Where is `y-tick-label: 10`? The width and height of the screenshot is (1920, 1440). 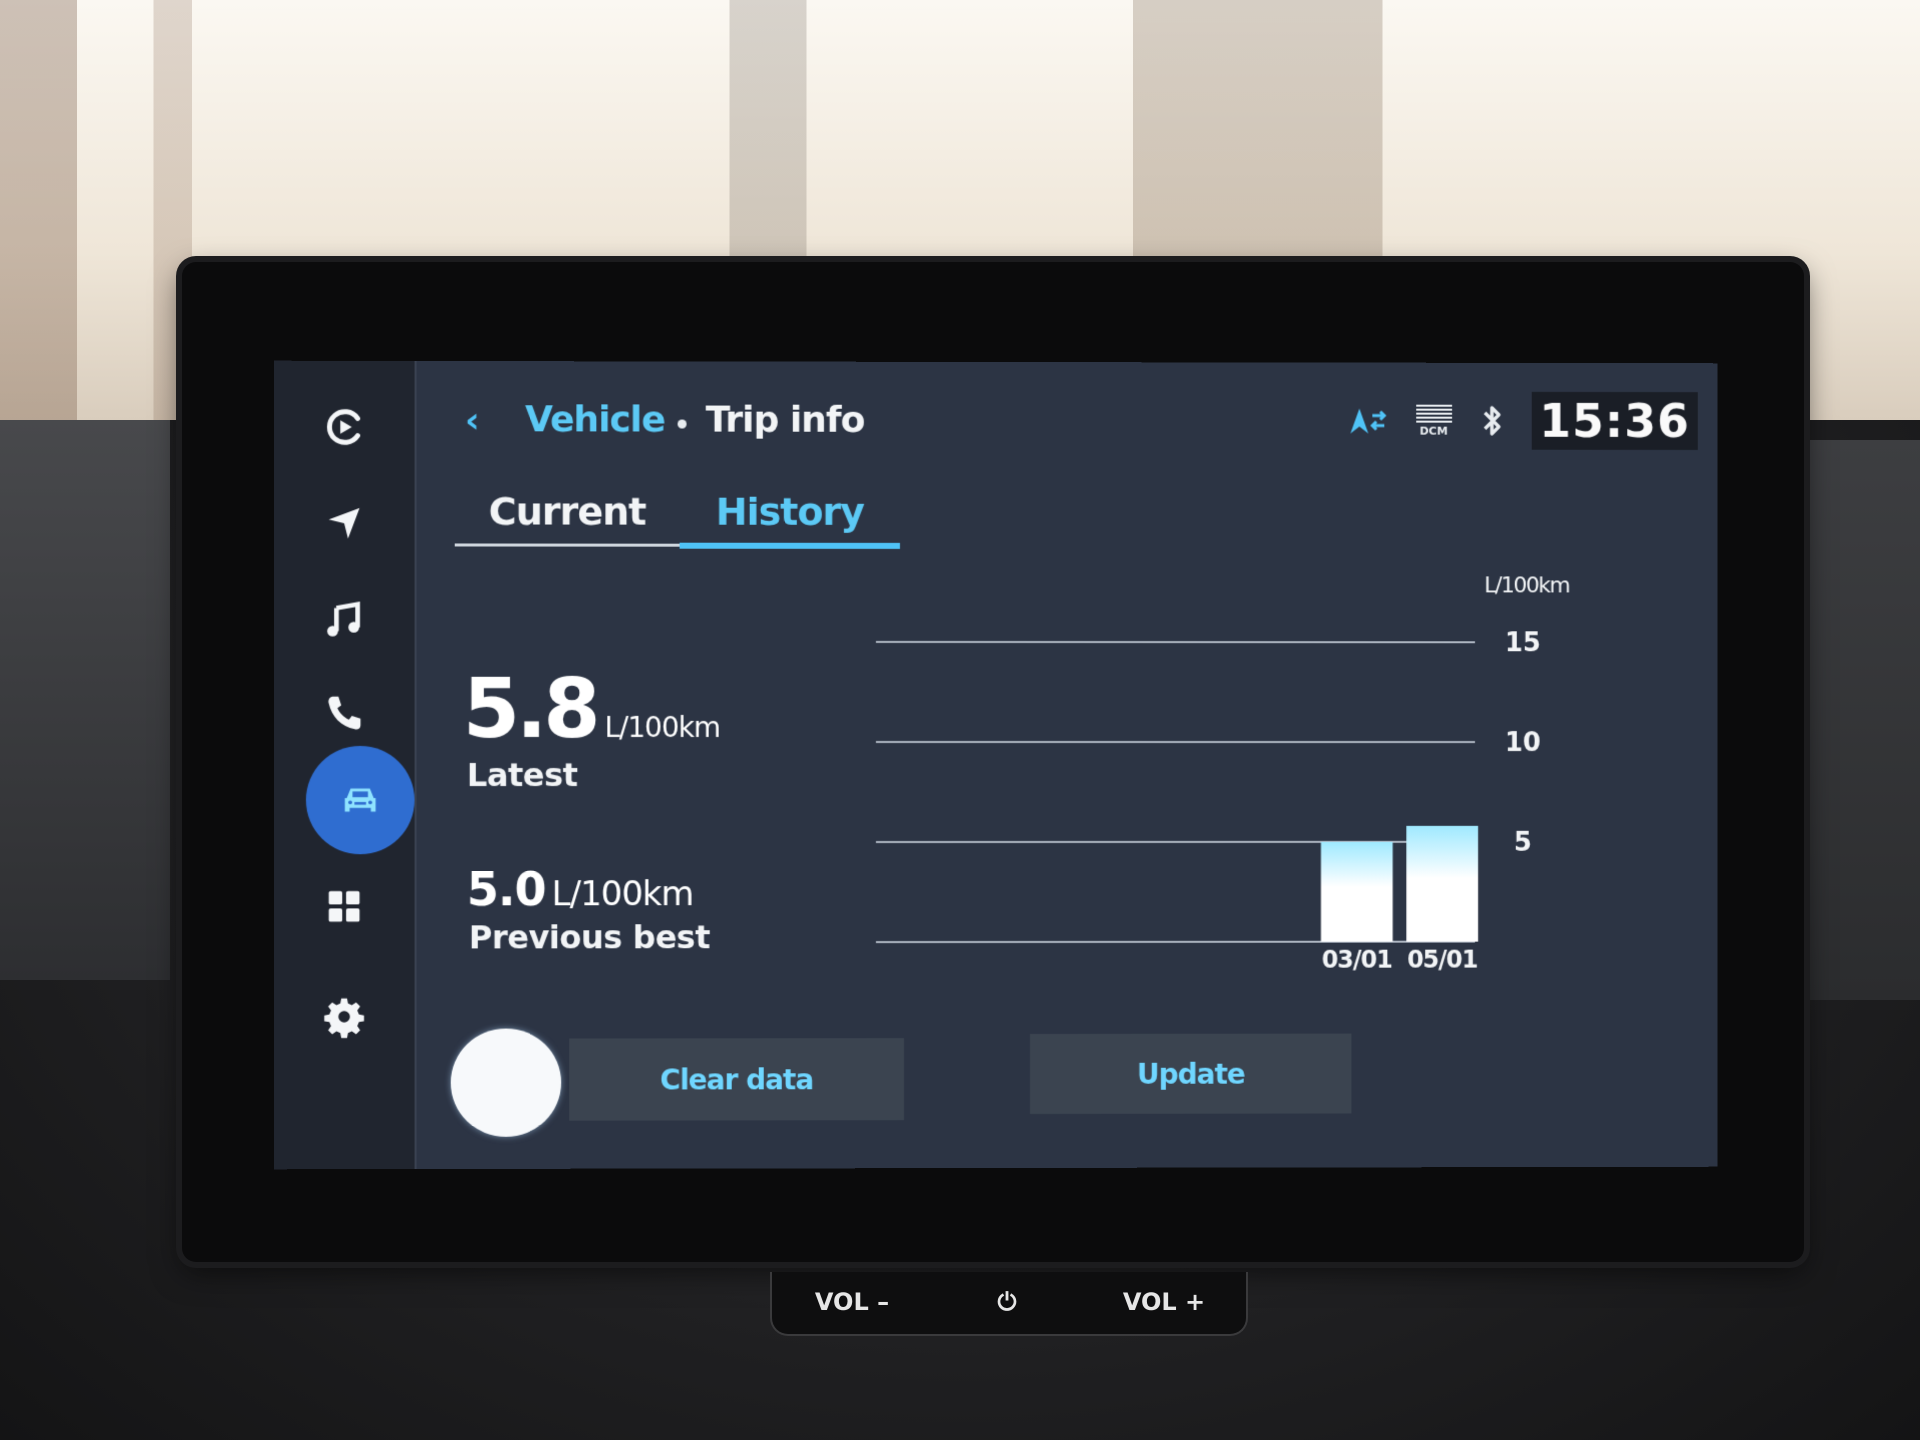
y-tick-label: 10 is located at coordinates (1523, 743).